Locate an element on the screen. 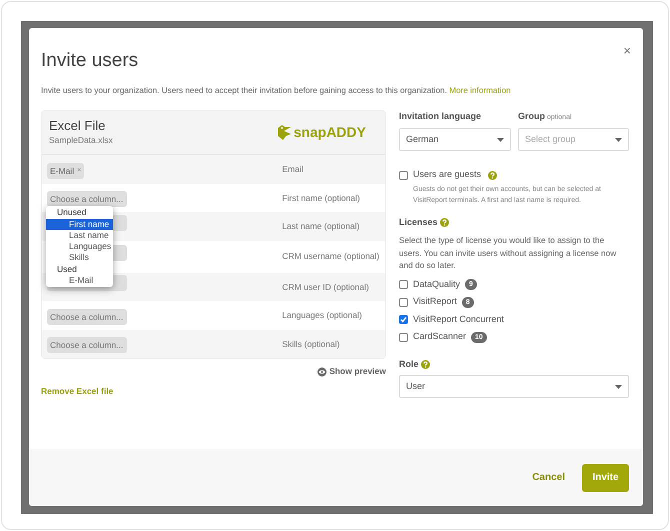 Image resolution: width=670 pixels, height=531 pixels. logo-text: snapADDY is located at coordinates (330, 132).